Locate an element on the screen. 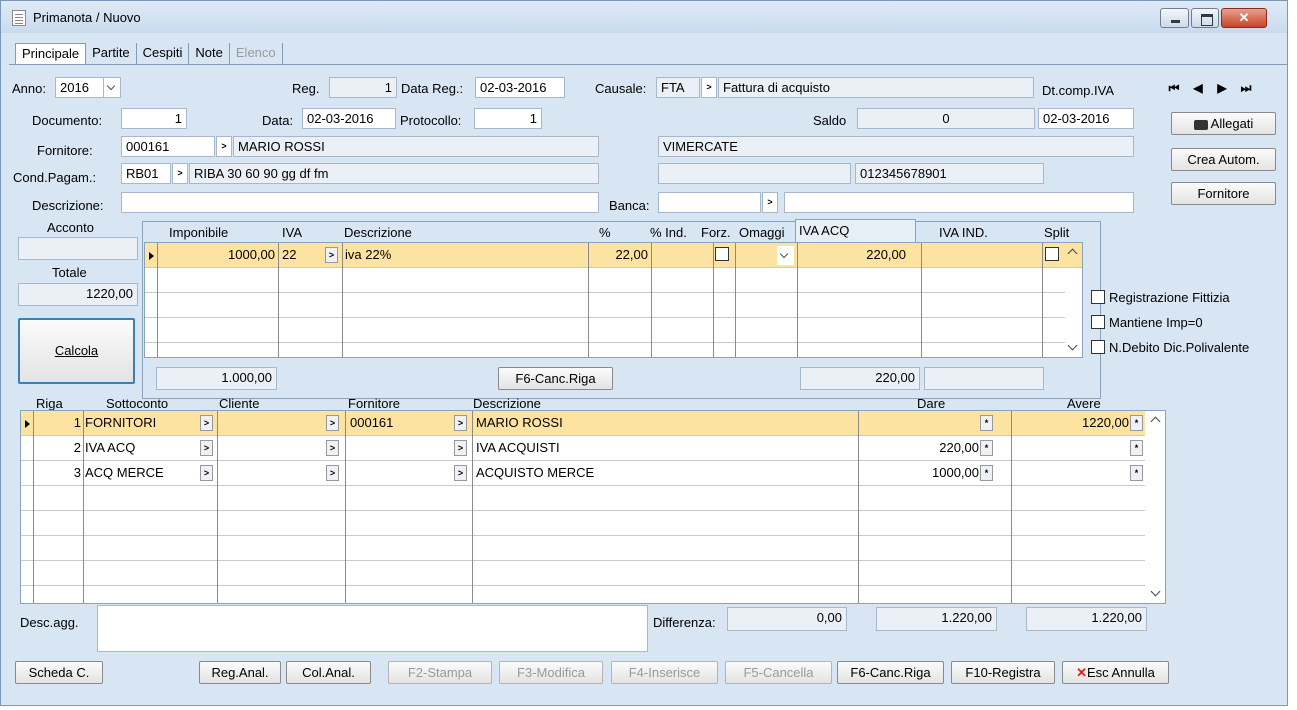 This screenshot has height=710, width=1297. maximize-button is located at coordinates (1205, 18).